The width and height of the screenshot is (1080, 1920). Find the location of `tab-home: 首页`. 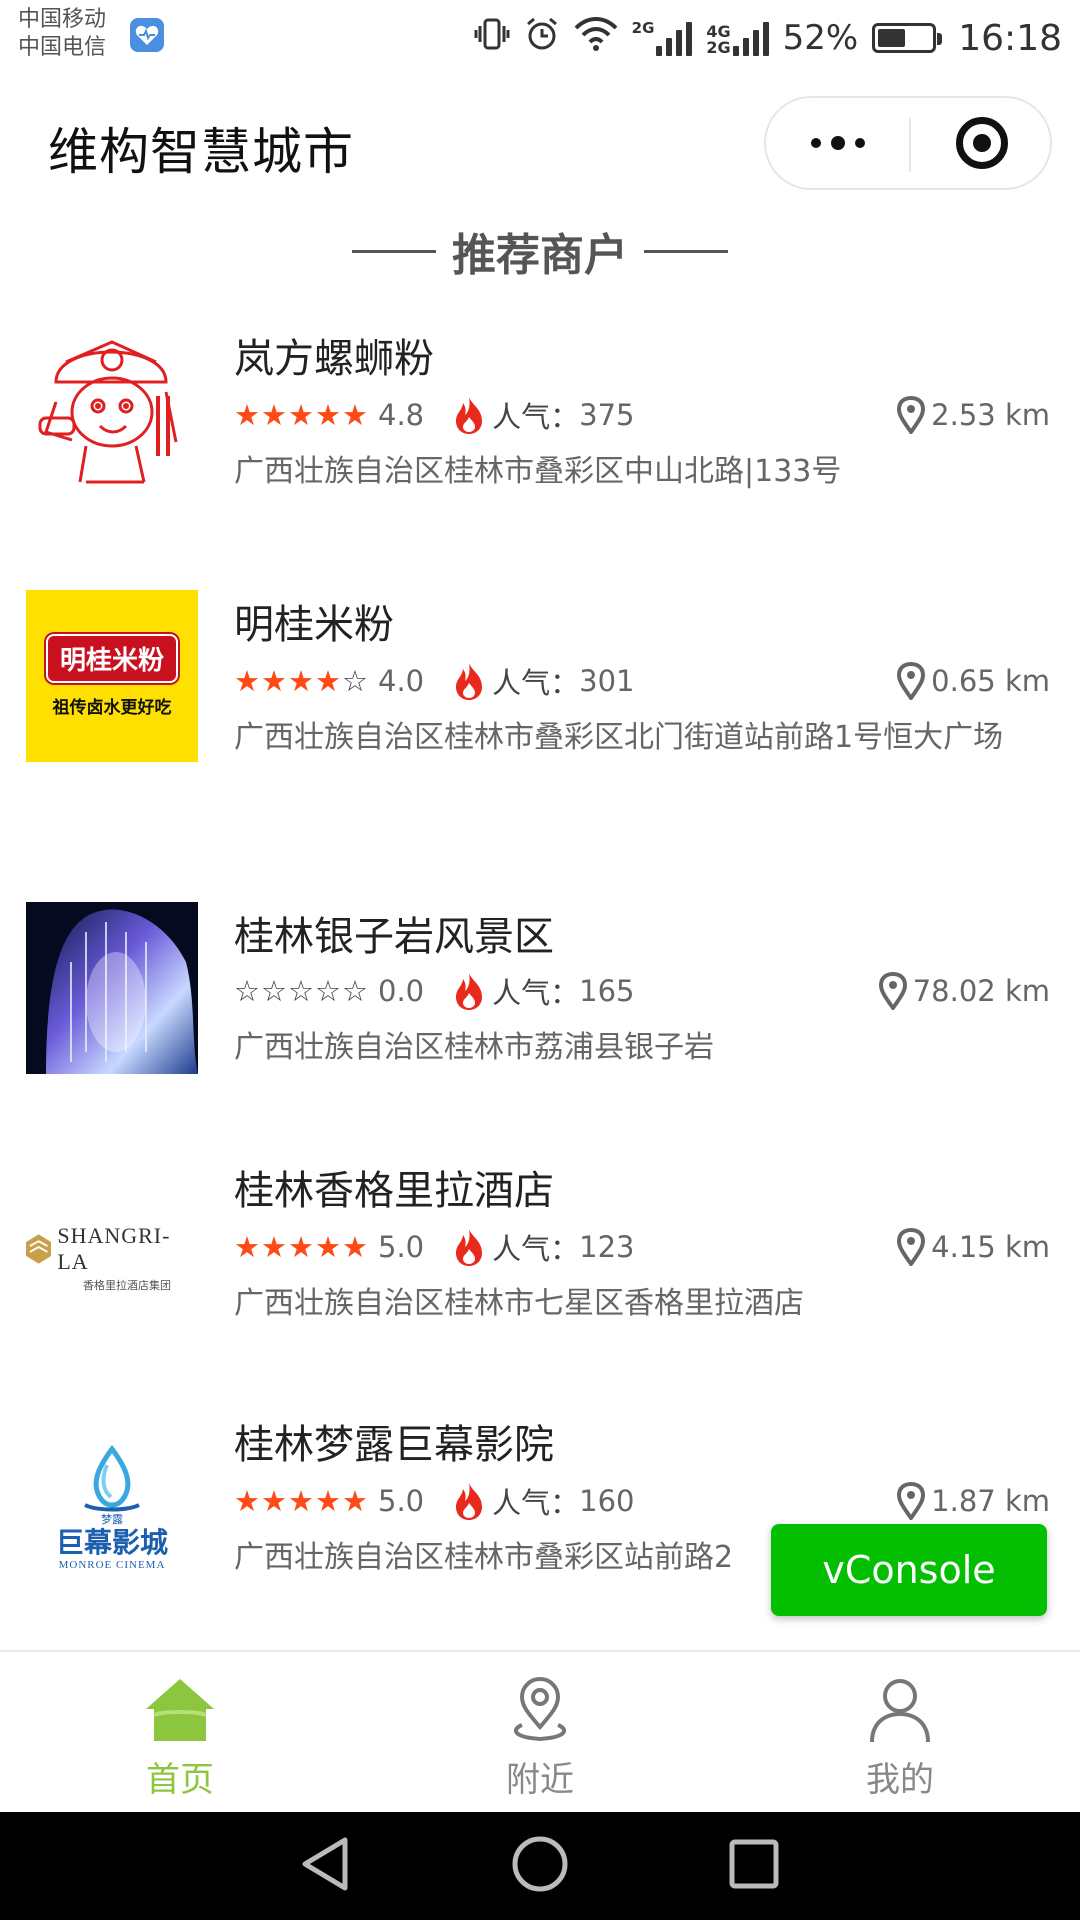

tab-home: 首页 is located at coordinates (180, 1732).